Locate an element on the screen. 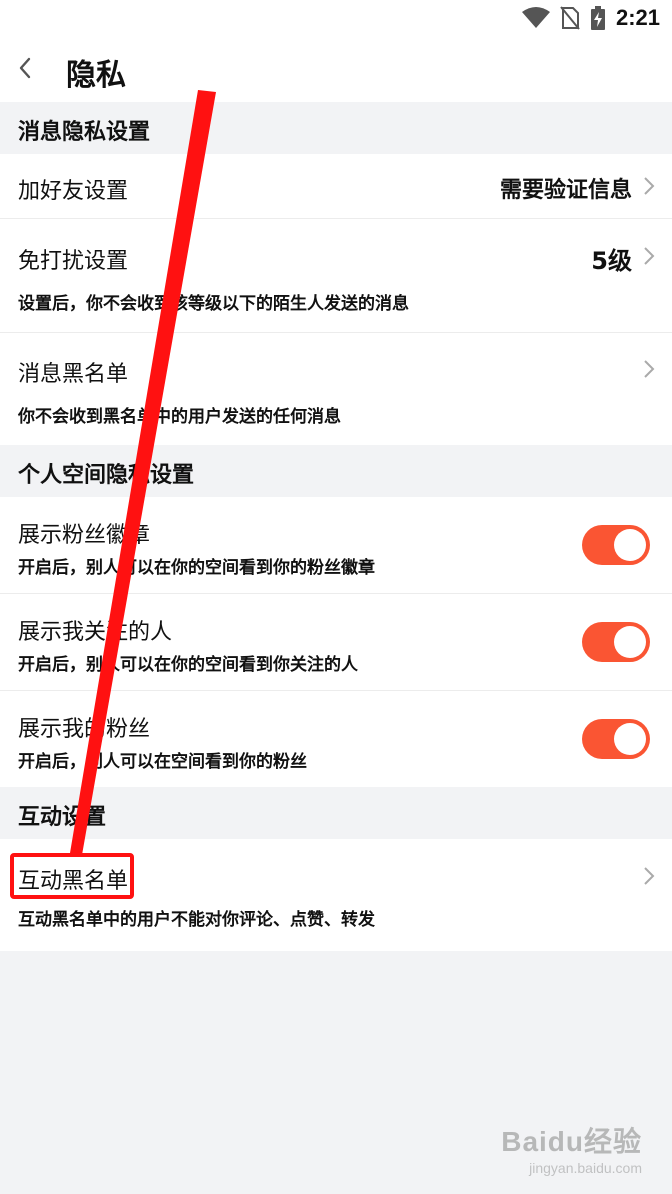 The width and height of the screenshot is (672, 1194). show-following-toggle is located at coordinates (616, 642).